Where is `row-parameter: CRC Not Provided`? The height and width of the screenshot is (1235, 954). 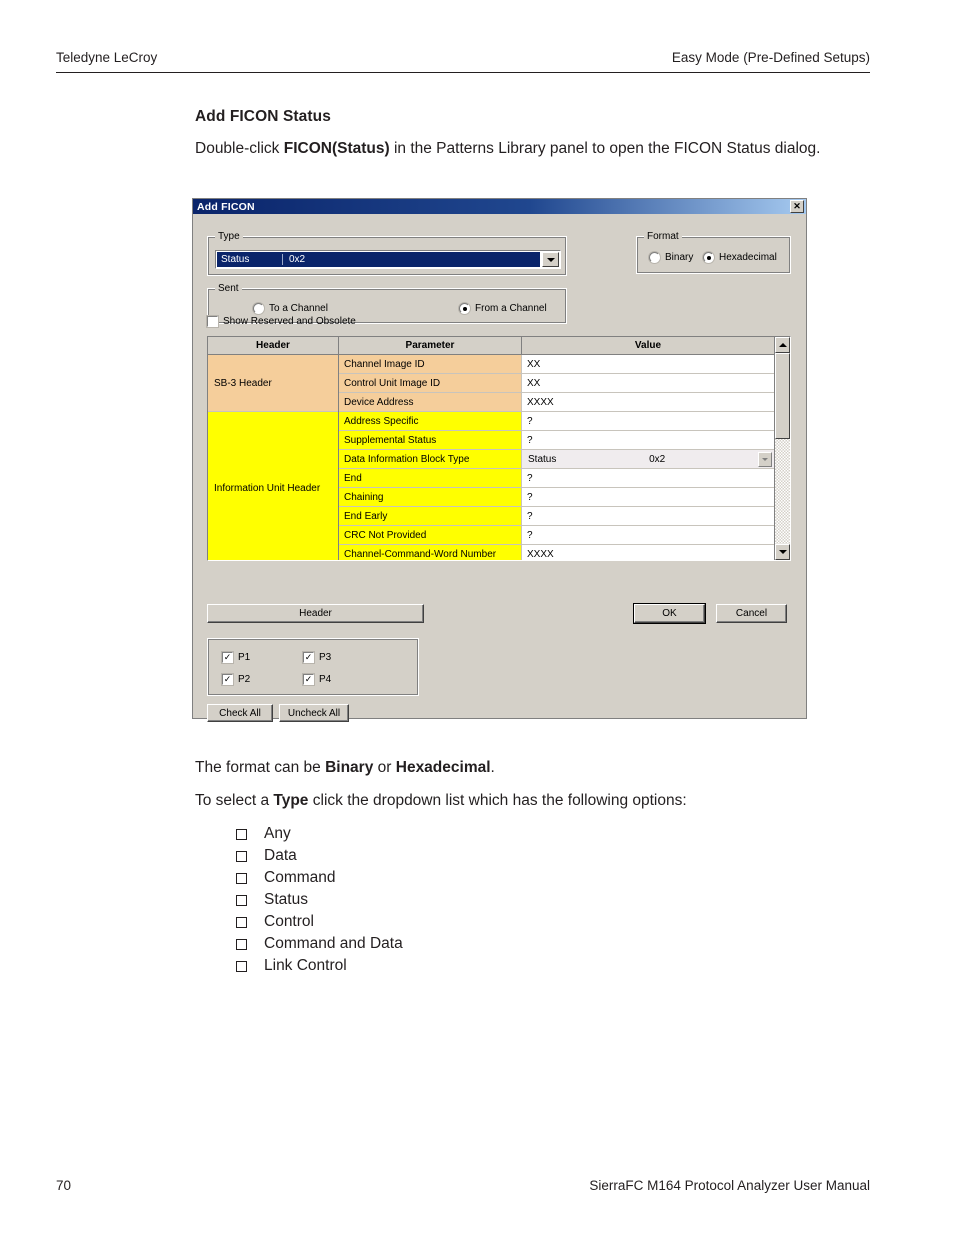 row-parameter: CRC Not Provided is located at coordinates (430, 535).